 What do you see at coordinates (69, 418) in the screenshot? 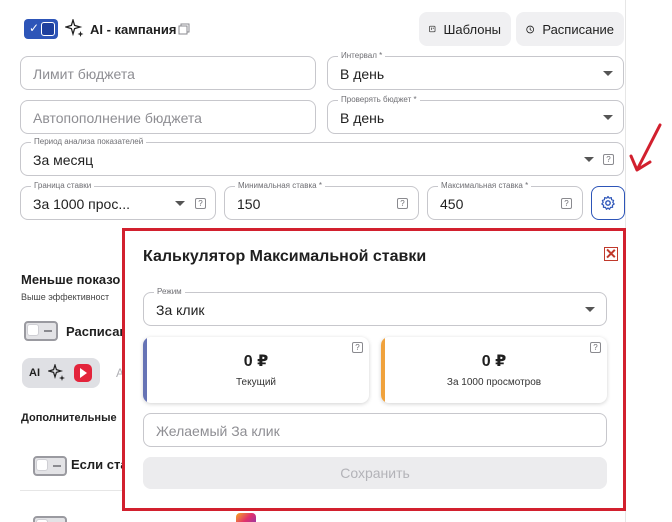
I see `additional-label: Дополнительные` at bounding box center [69, 418].